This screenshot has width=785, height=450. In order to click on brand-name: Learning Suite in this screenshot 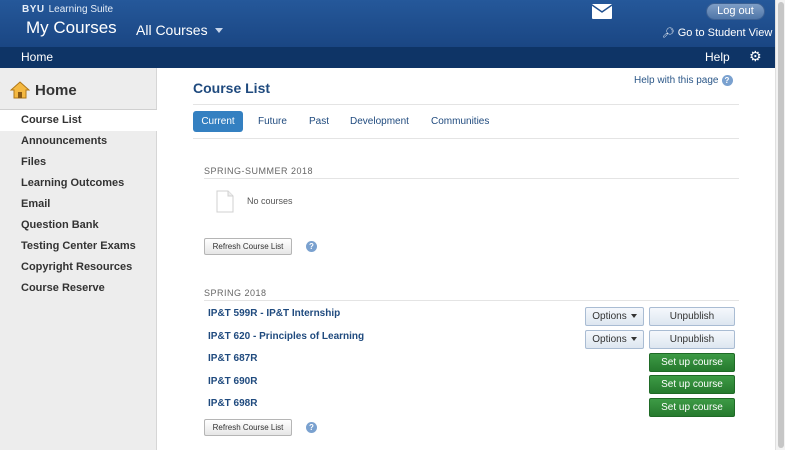, I will do `click(81, 9)`.